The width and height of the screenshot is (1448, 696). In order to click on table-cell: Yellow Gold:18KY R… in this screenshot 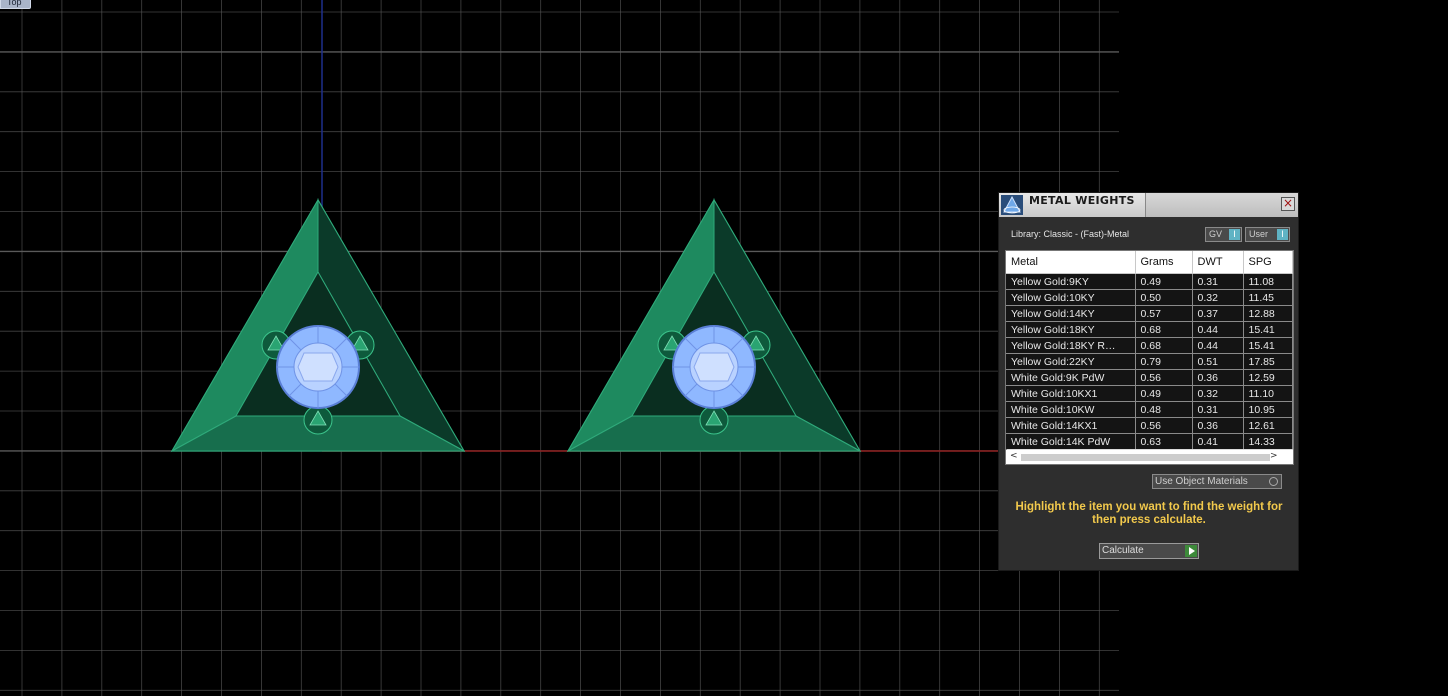, I will do `click(1071, 345)`.